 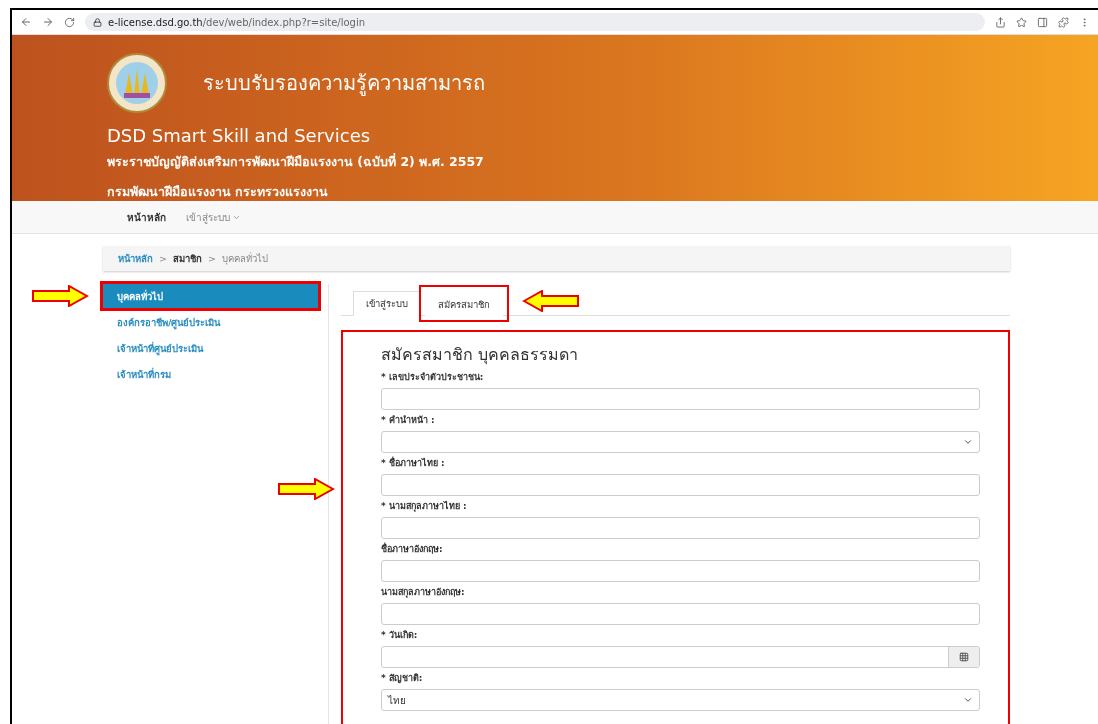 I want to click on field-label: * ชื่อภาษาไทย :, so click(x=413, y=463).